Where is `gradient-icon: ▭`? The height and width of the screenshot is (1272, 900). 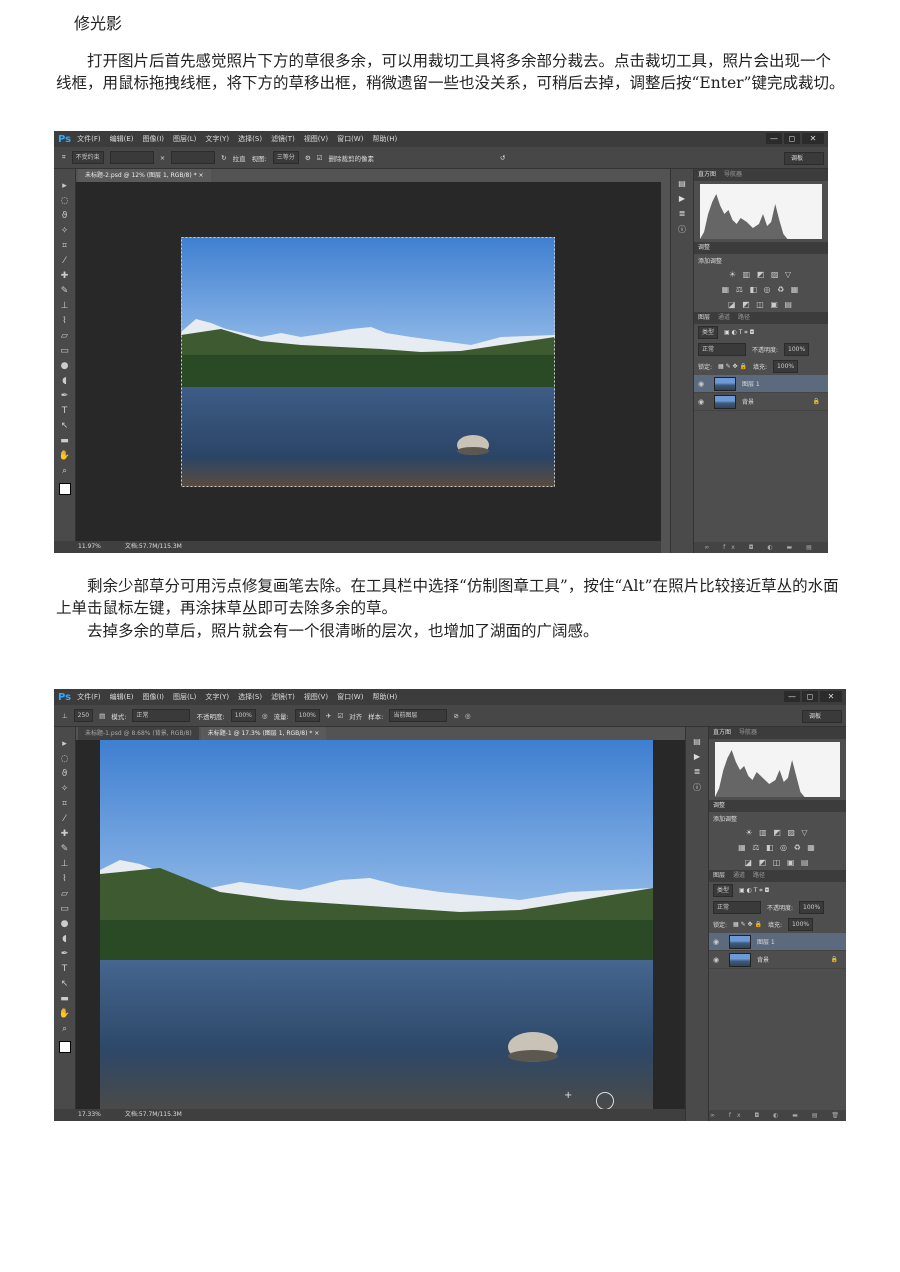
gradient-icon: ▭ is located at coordinates (64, 351).